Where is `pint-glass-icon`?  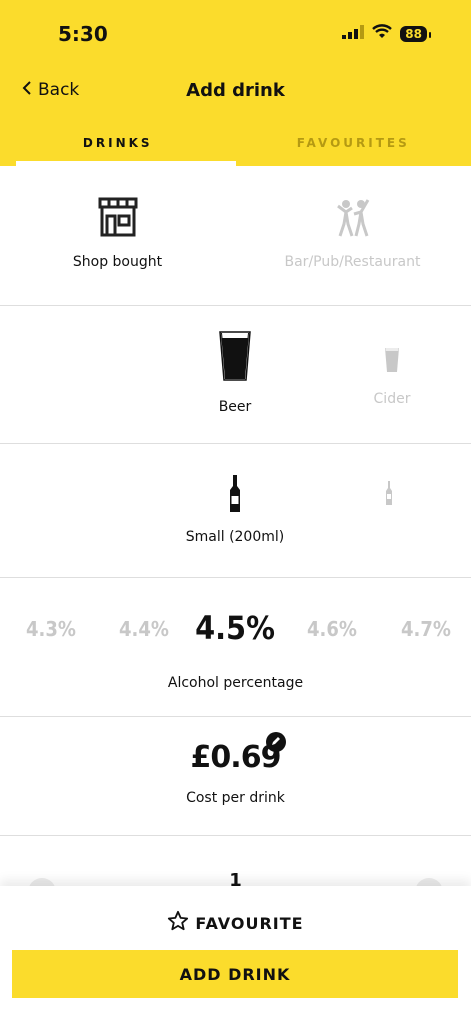 pint-glass-icon is located at coordinates (235, 358).